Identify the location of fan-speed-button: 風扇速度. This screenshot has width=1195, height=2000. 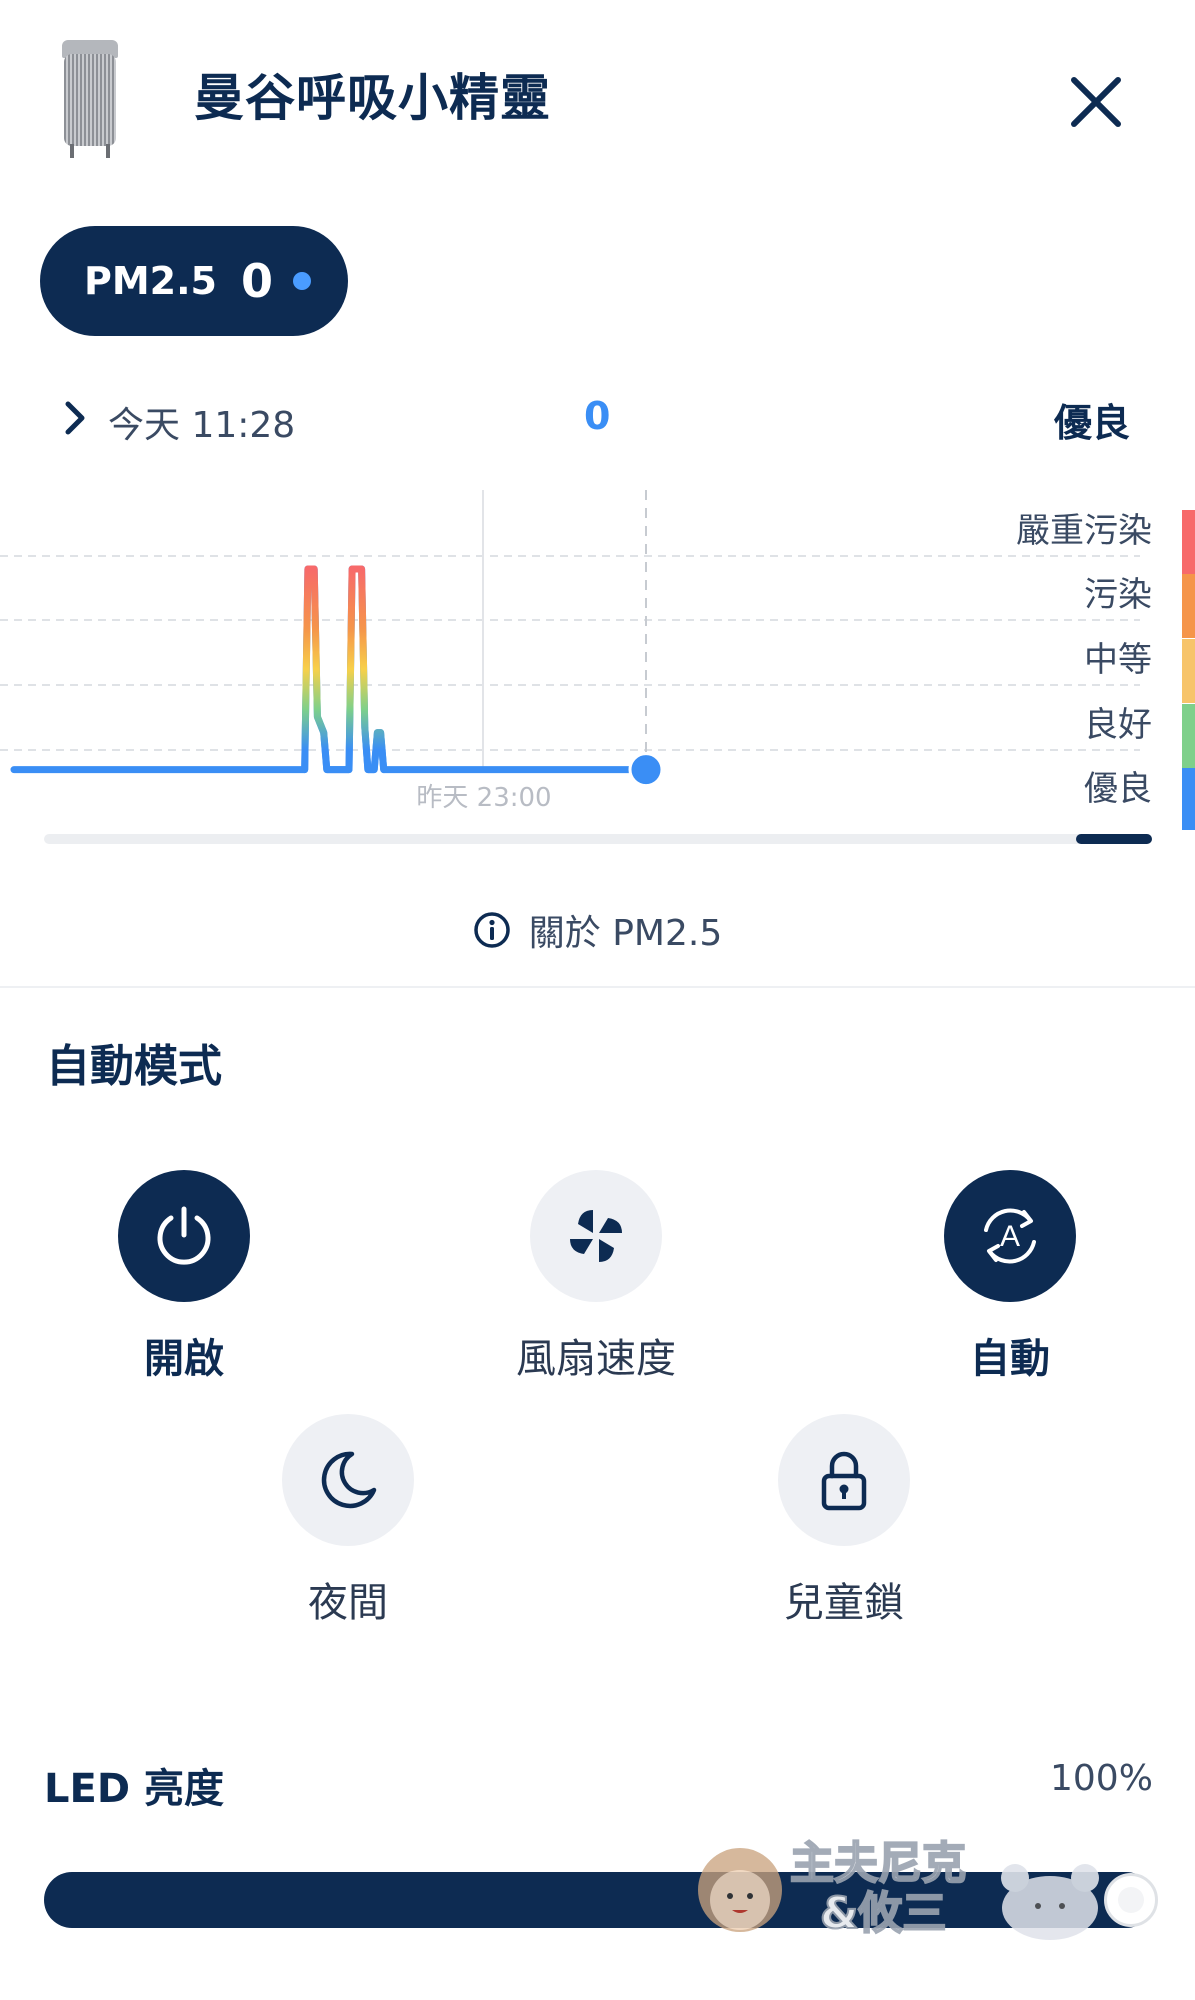
(596, 1277).